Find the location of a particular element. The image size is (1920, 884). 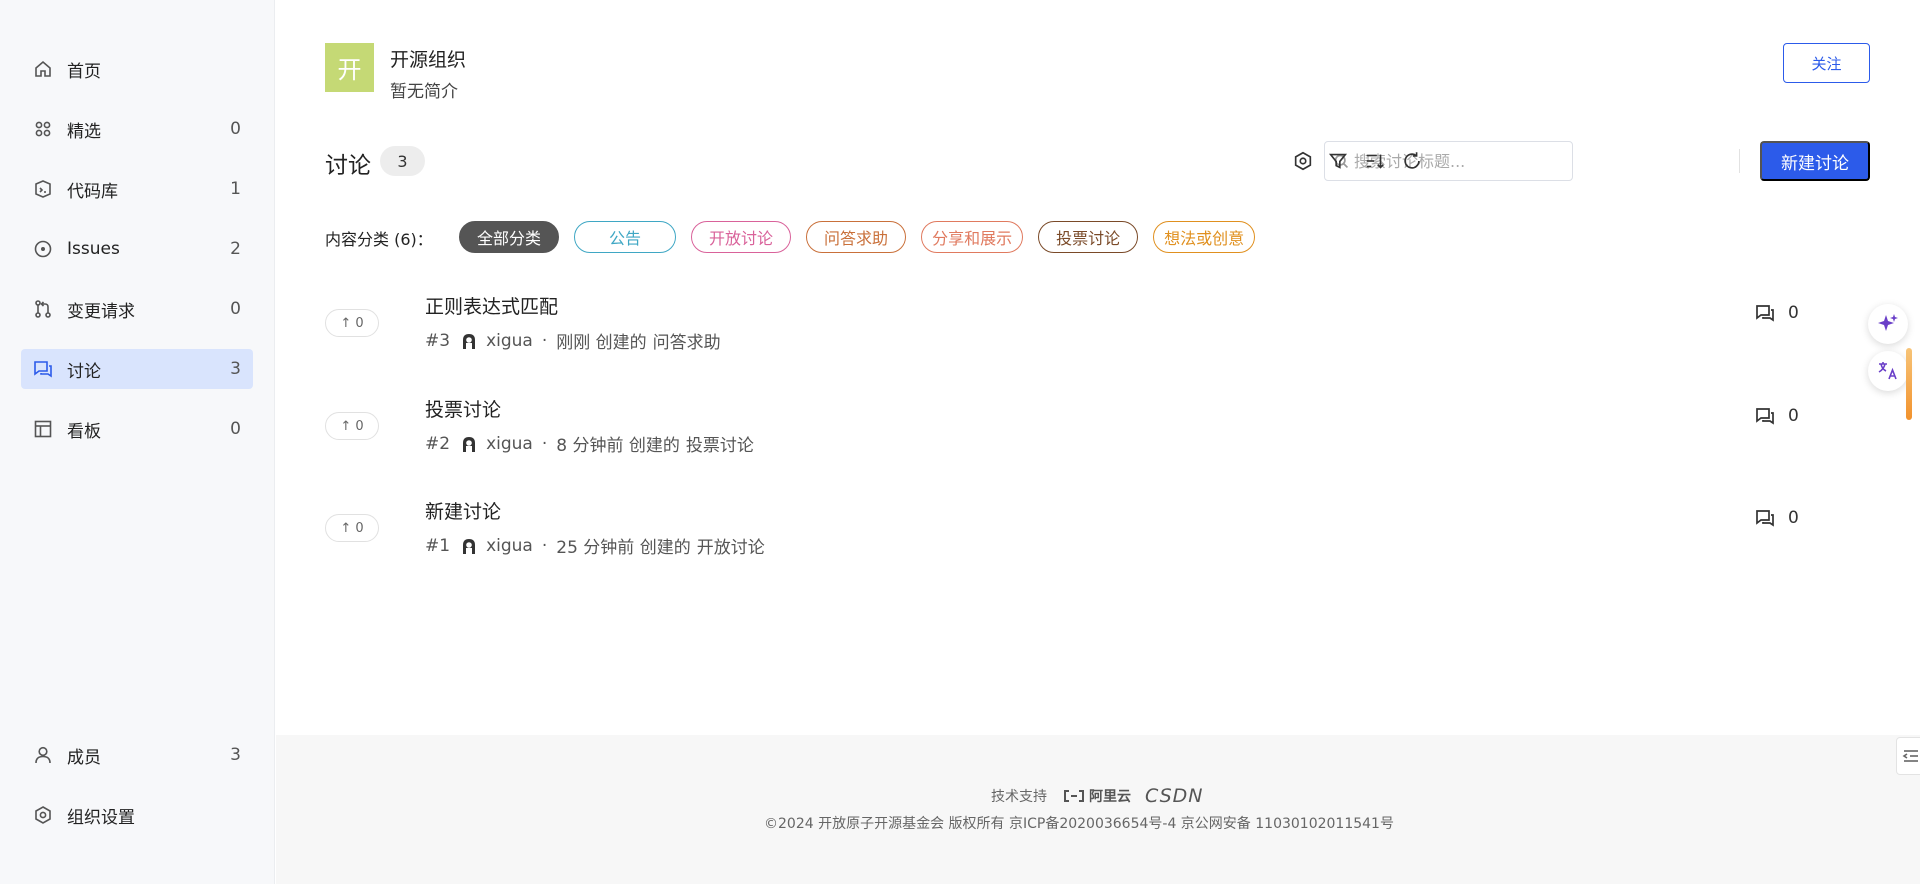

discussion-meta: #2 xigua · 8 分钟前 创建的 投票讨论 is located at coordinates (589, 444).